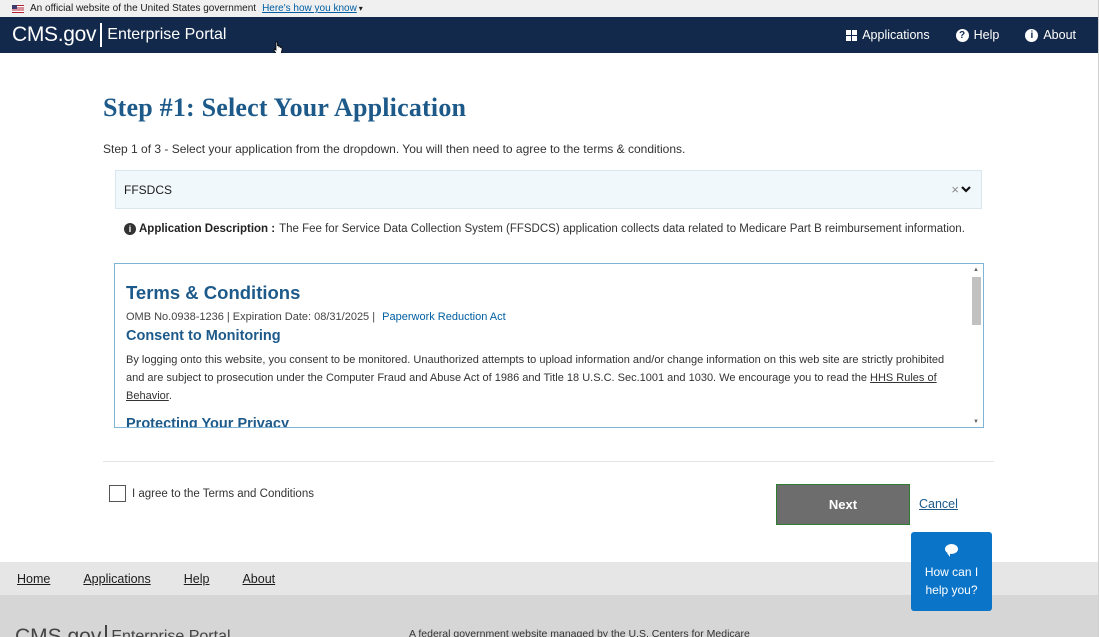 Image resolution: width=1099 pixels, height=637 pixels. Describe the element at coordinates (33, 579) in the screenshot. I see `footer-link-home: Home` at that location.